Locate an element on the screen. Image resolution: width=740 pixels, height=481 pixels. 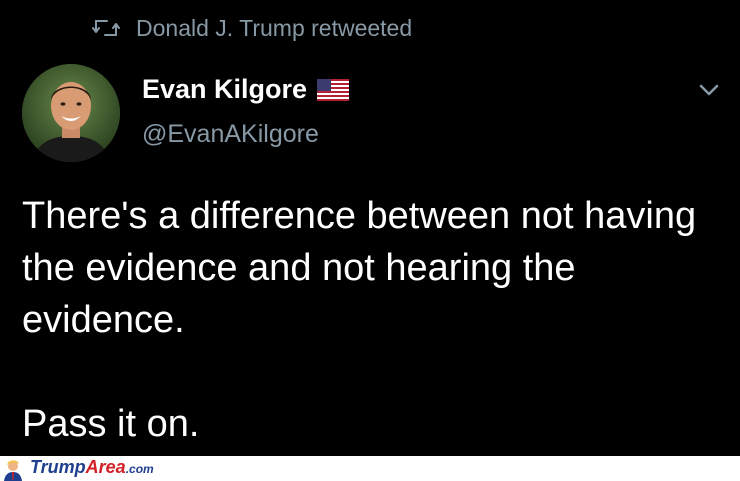
watermark-logo: TrumpArea.com is located at coordinates (92, 468).